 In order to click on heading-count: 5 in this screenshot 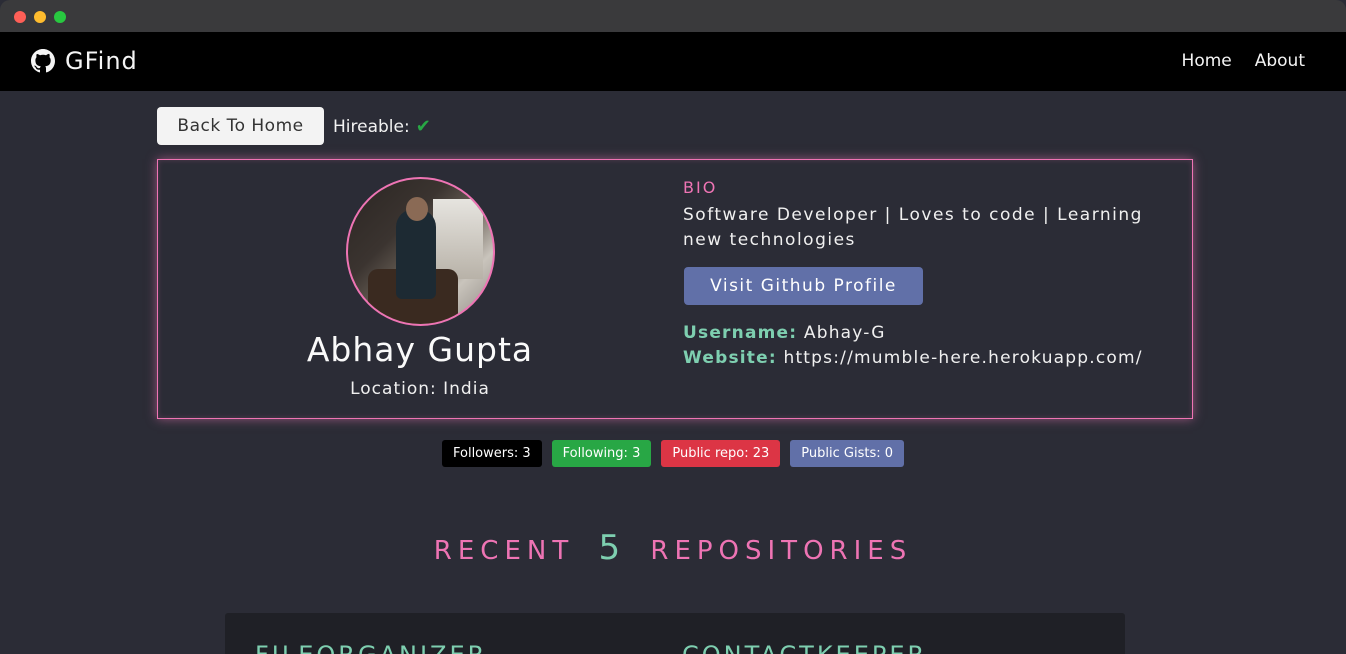, I will do `click(612, 548)`.